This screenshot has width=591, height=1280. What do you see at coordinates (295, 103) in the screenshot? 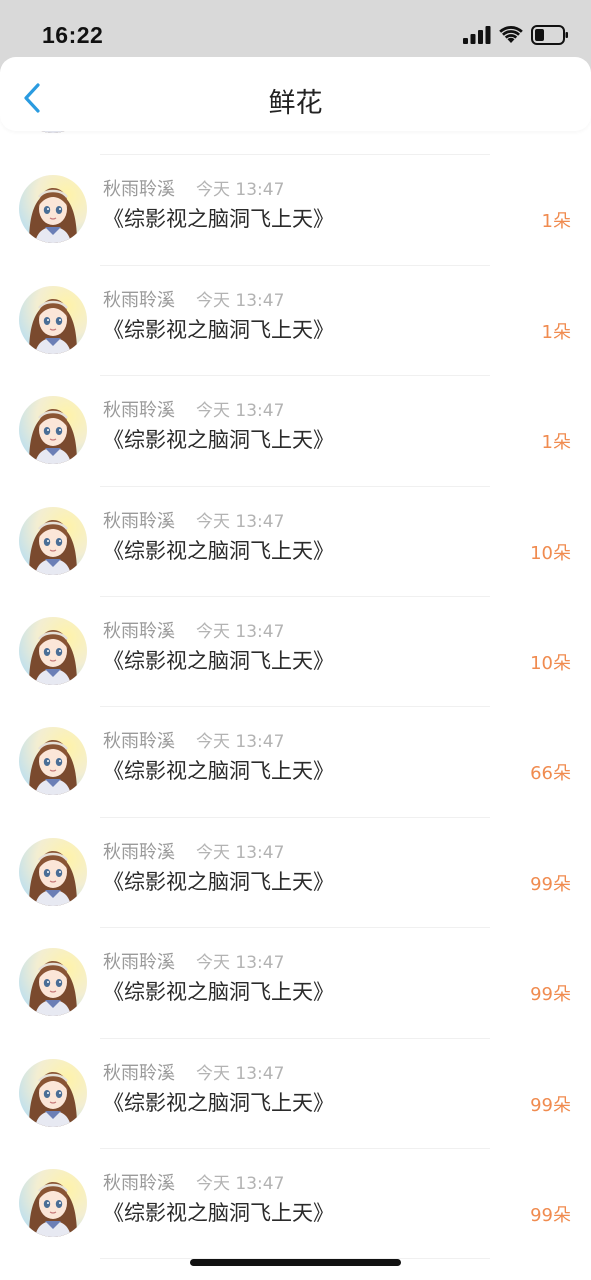
I see `page-title: 鲜花` at bounding box center [295, 103].